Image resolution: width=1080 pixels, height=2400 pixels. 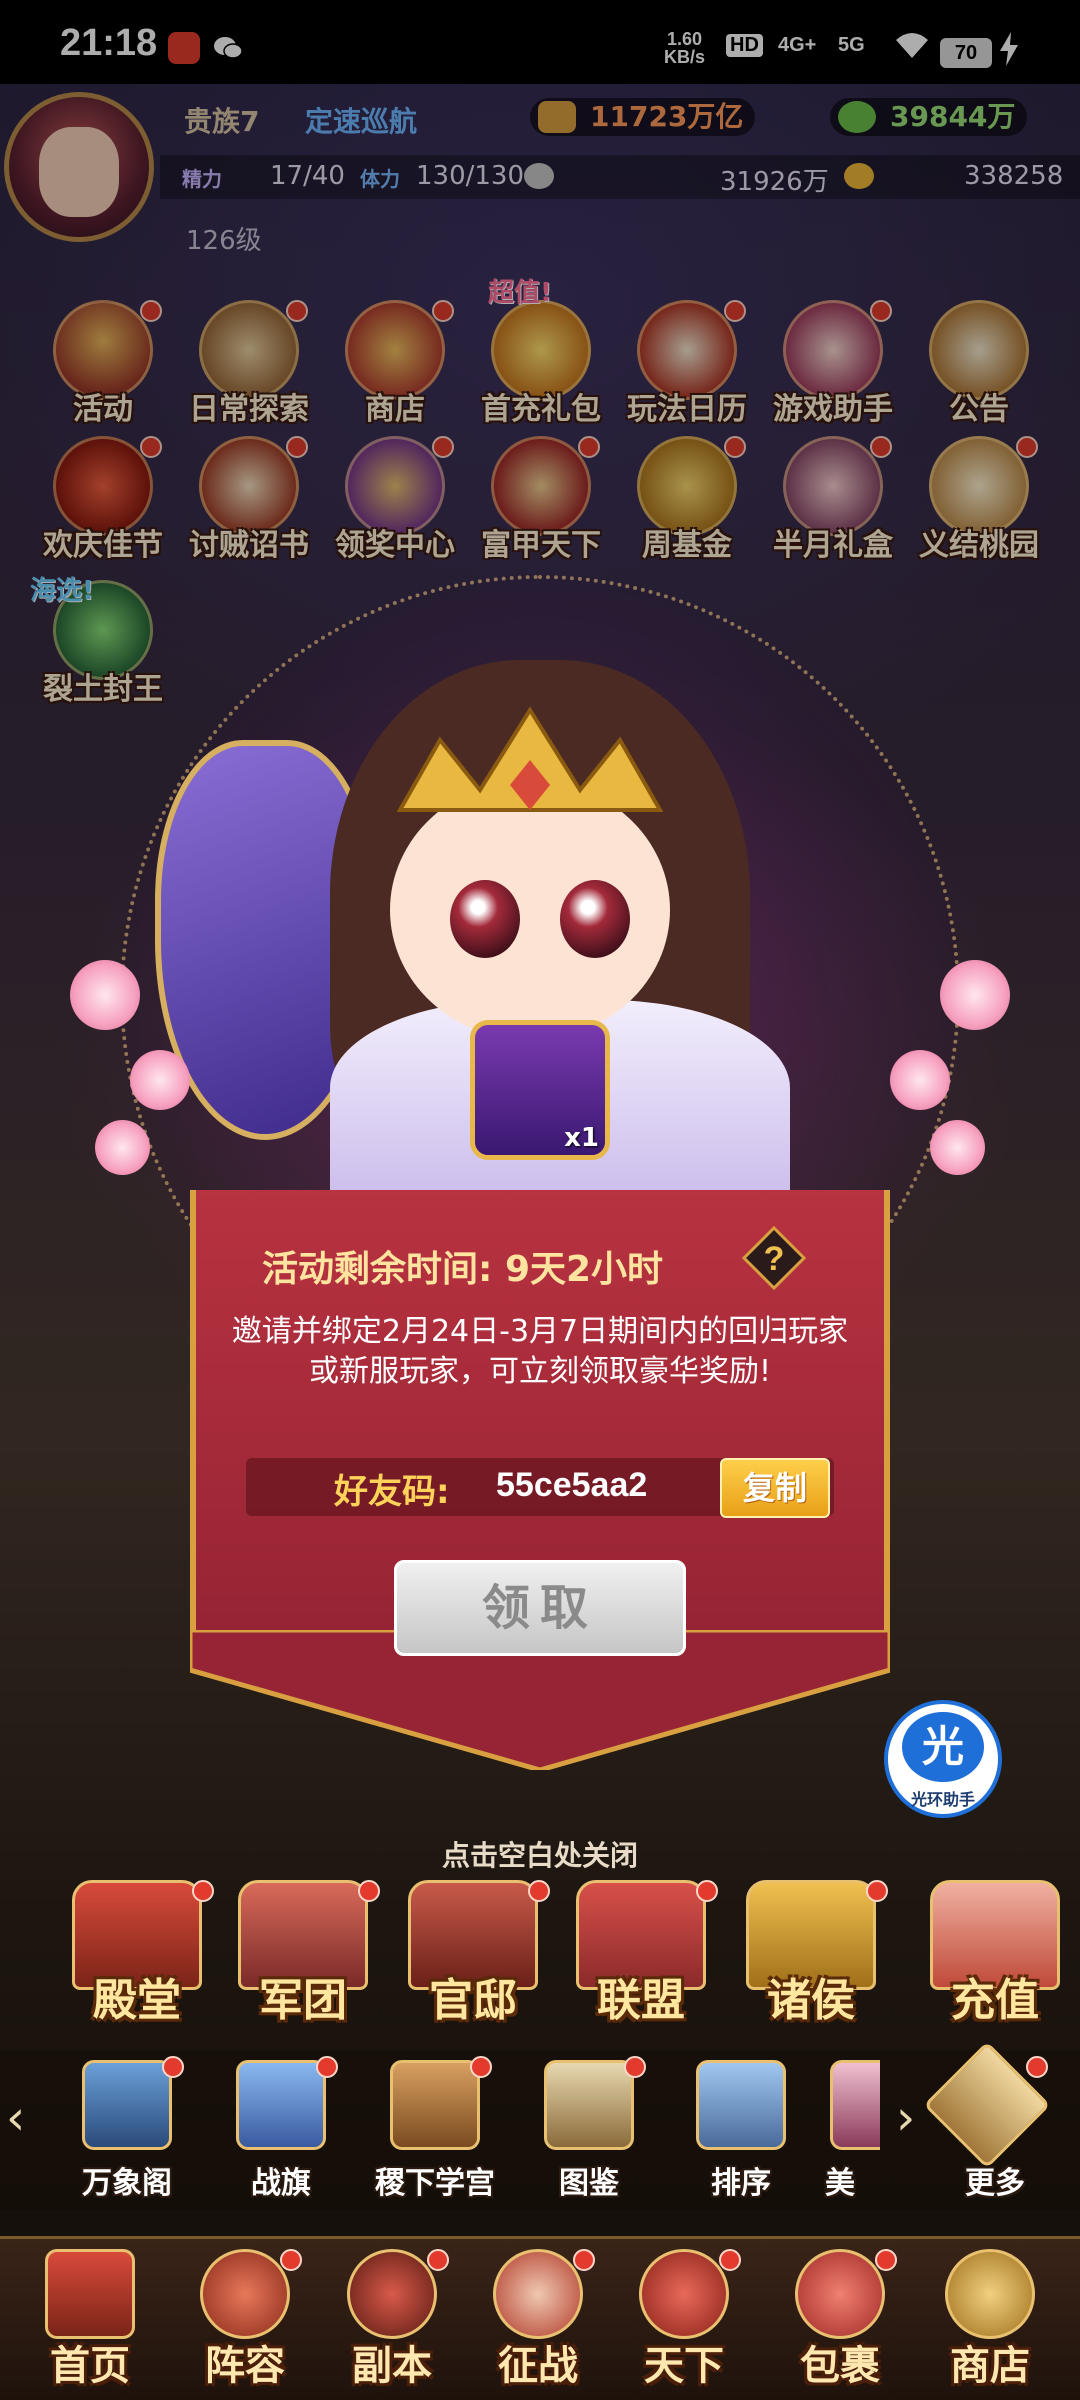 What do you see at coordinates (435, 2183) in the screenshot?
I see `feature-label: 稷下学宫` at bounding box center [435, 2183].